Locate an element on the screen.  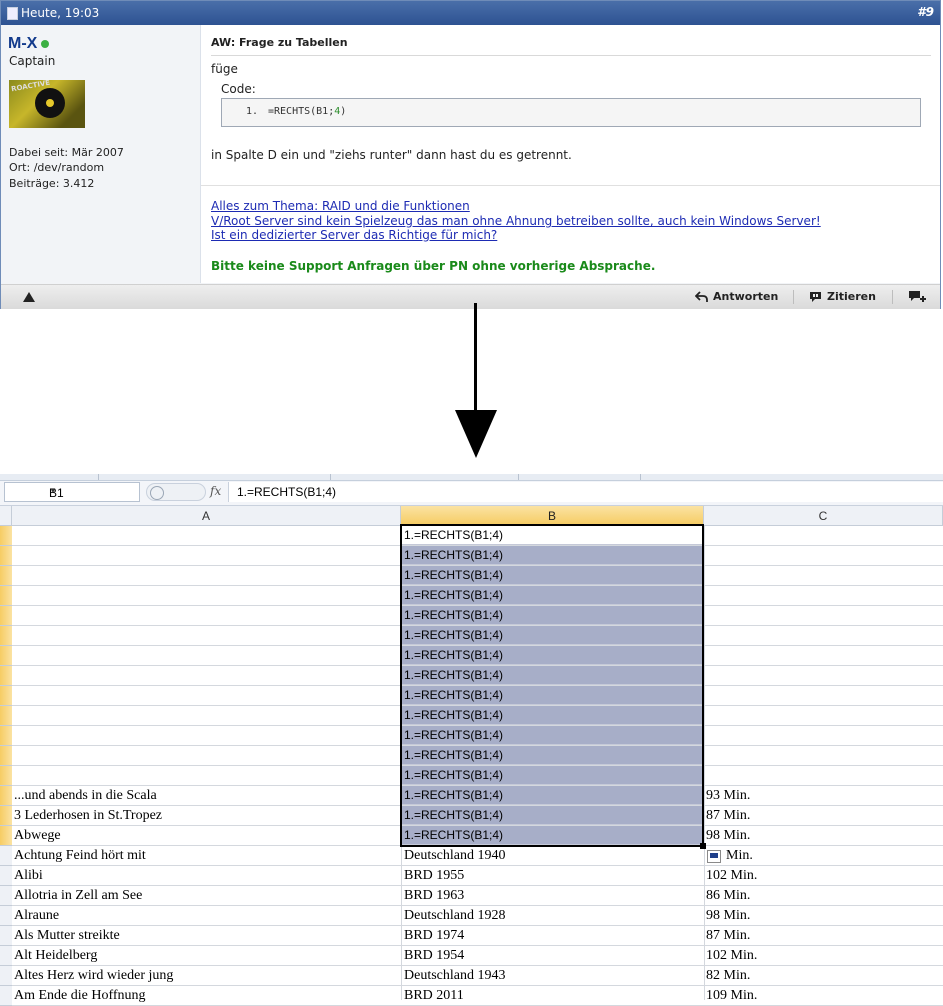
cell-b: BRD 1963 is located at coordinates (554, 895).